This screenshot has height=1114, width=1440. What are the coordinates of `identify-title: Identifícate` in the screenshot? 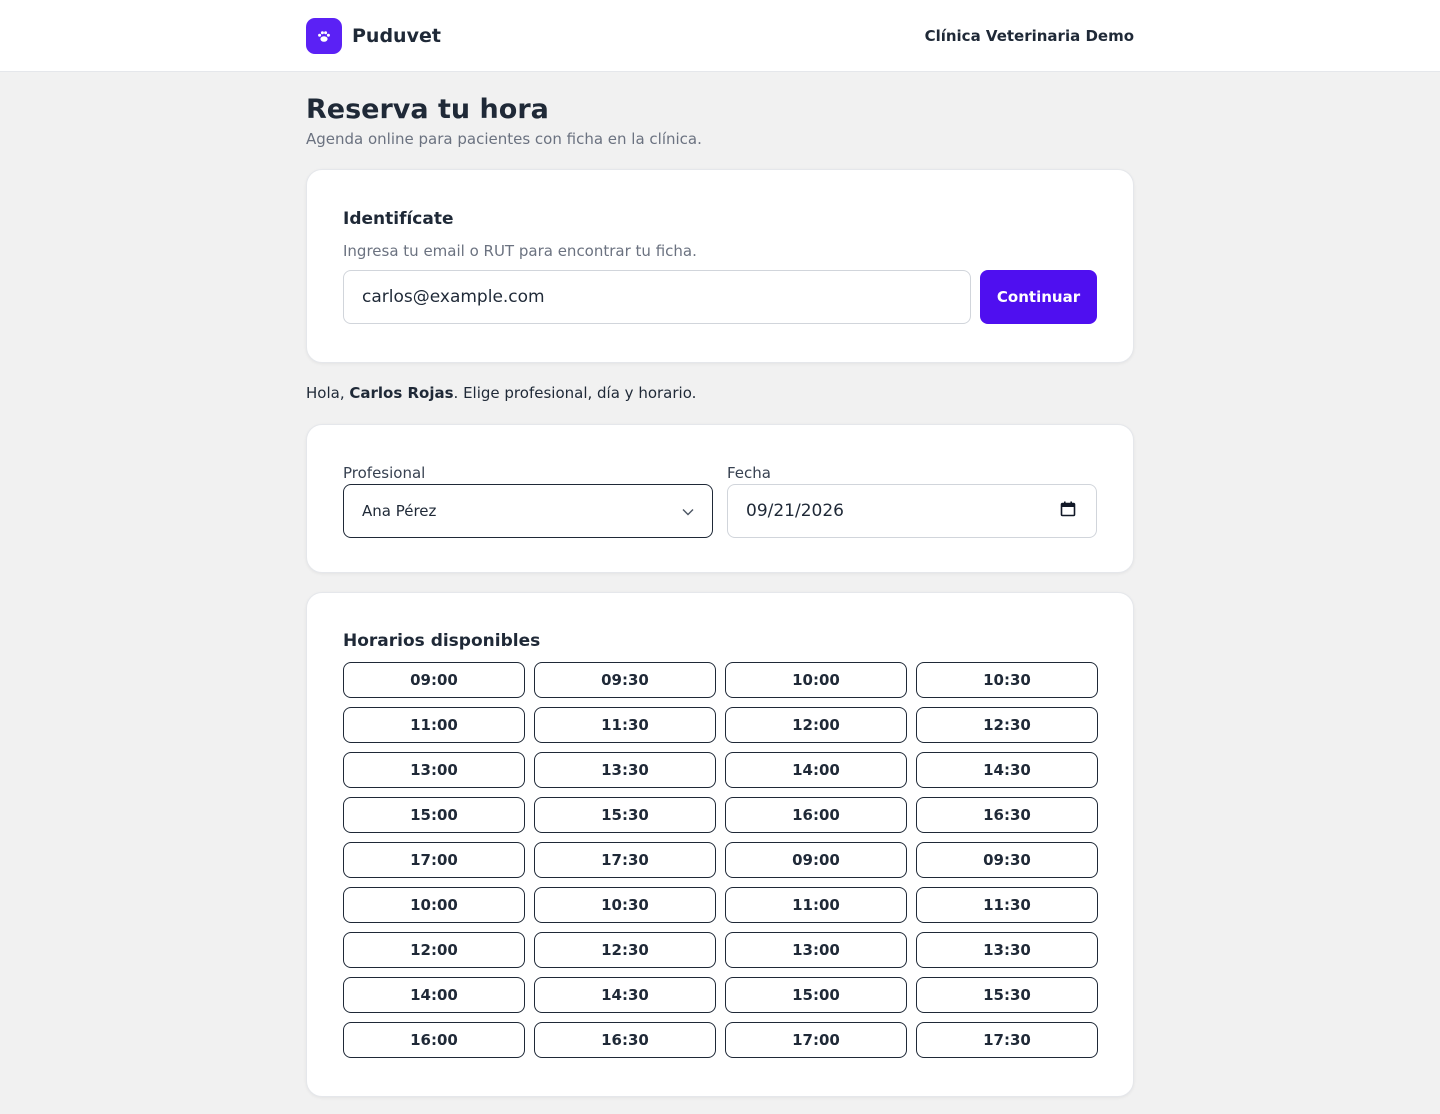 It's located at (398, 219).